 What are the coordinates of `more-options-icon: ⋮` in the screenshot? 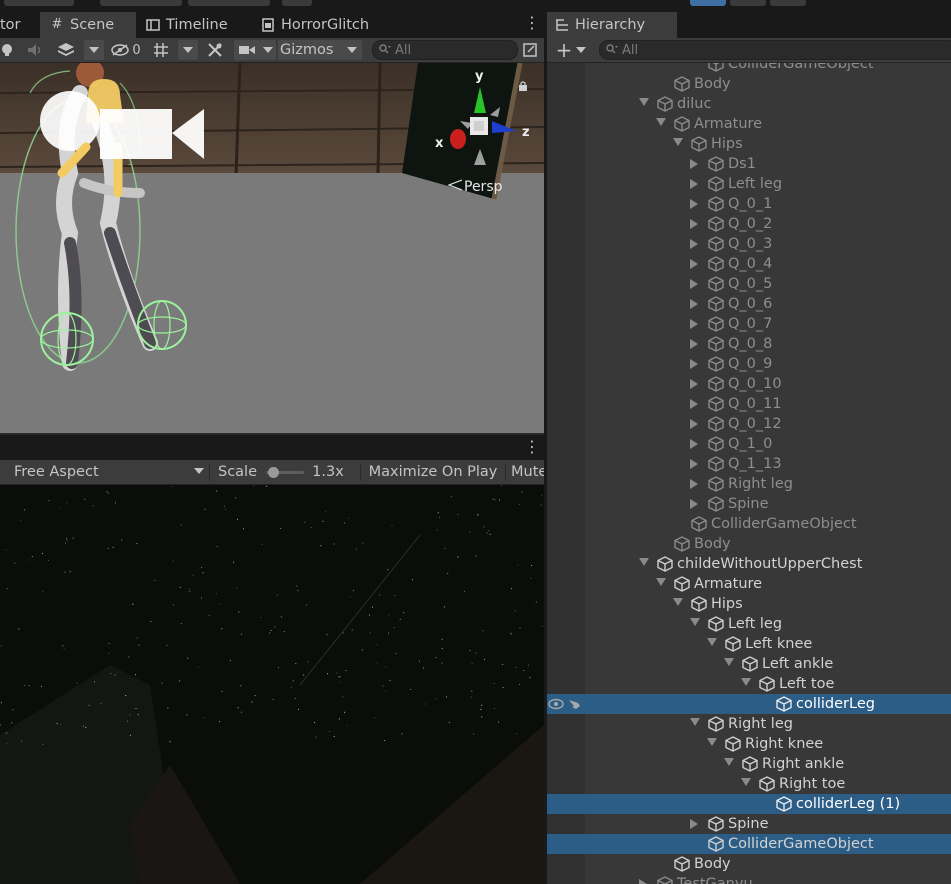 It's located at (532, 23).